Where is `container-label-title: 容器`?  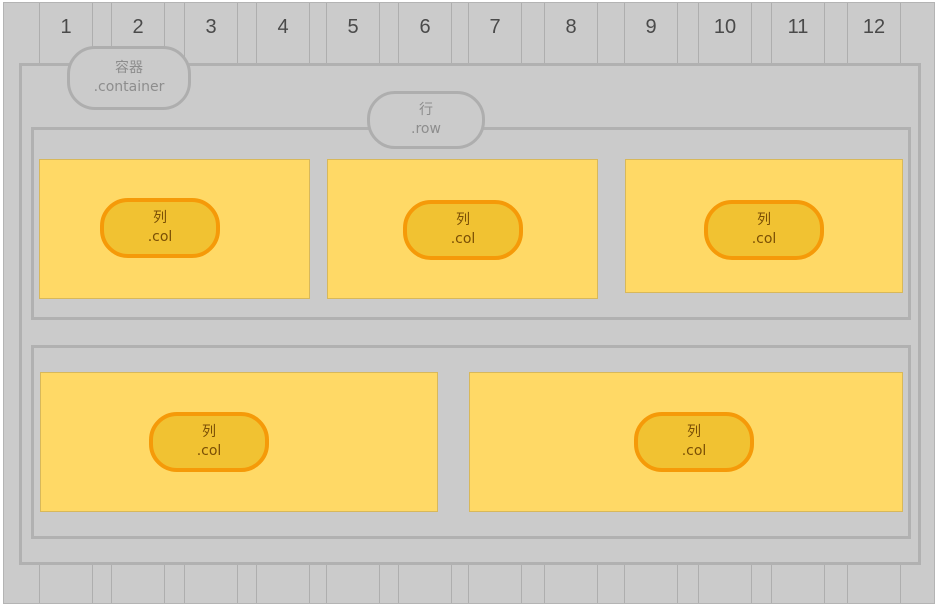 container-label-title: 容器 is located at coordinates (129, 68).